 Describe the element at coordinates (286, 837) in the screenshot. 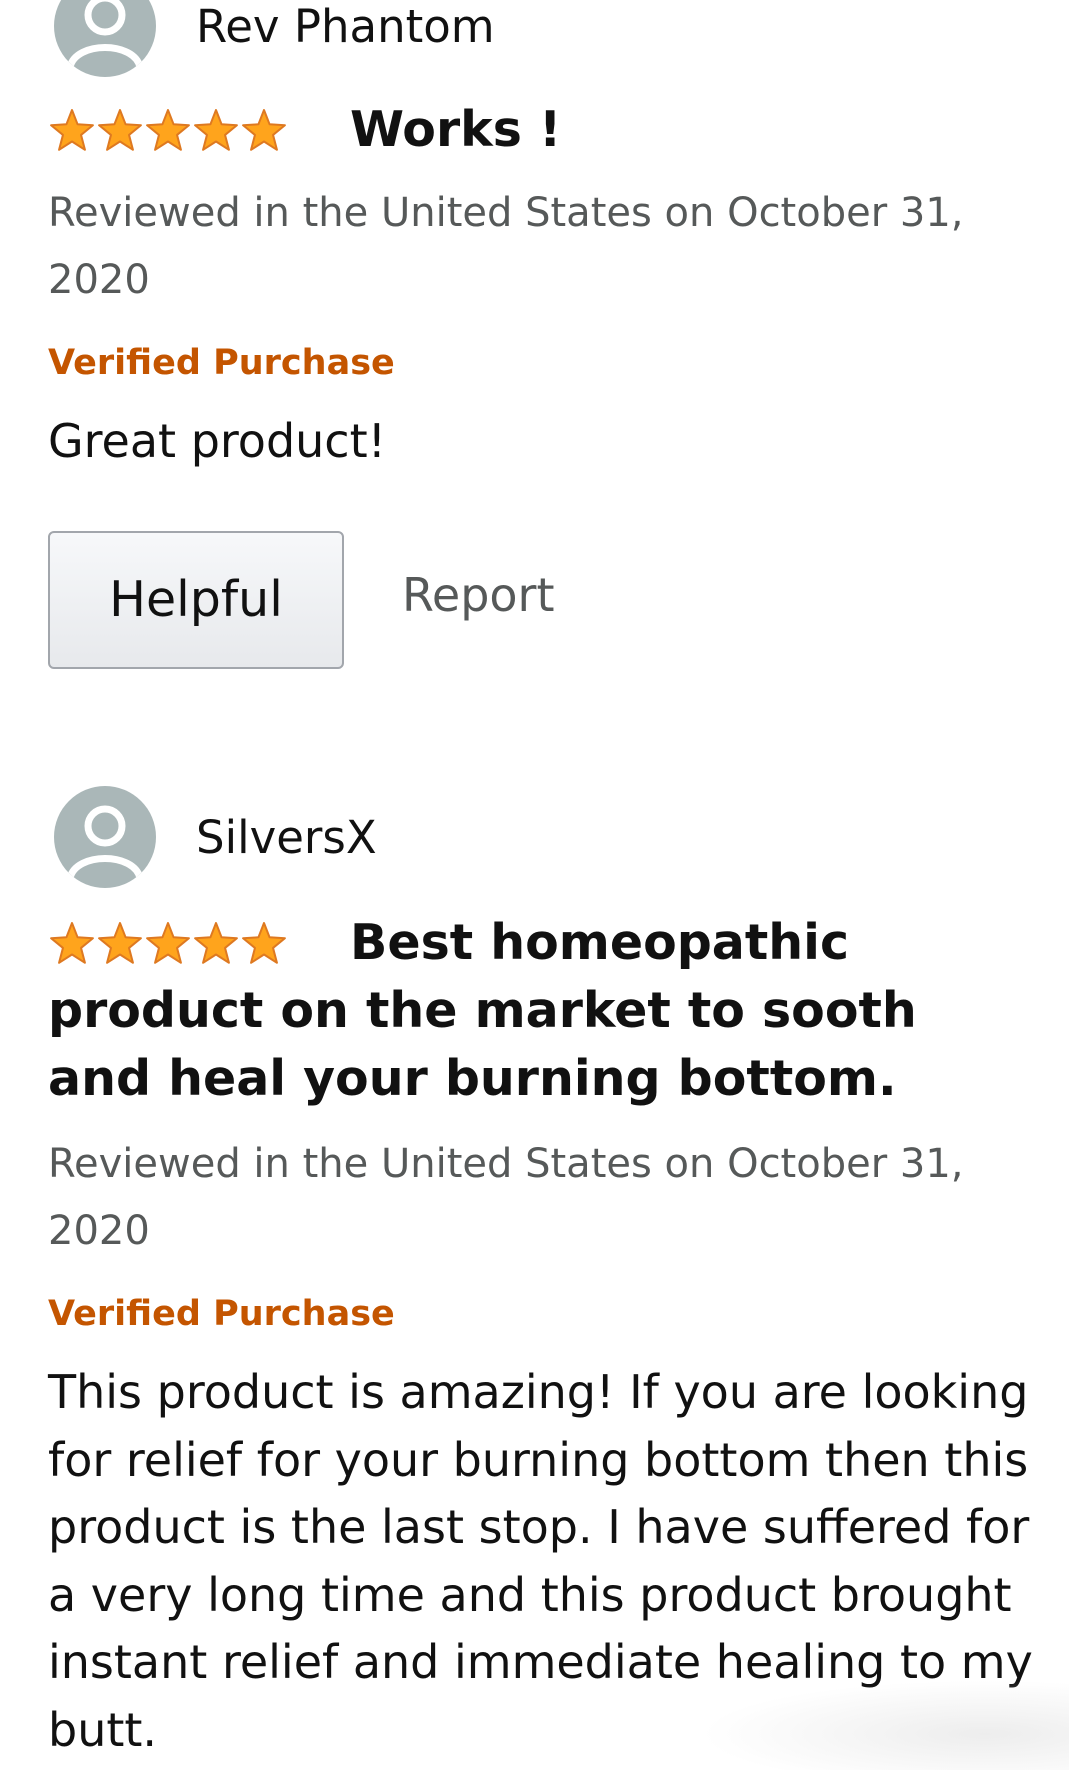

I see `reviewer-name: SilversX` at that location.